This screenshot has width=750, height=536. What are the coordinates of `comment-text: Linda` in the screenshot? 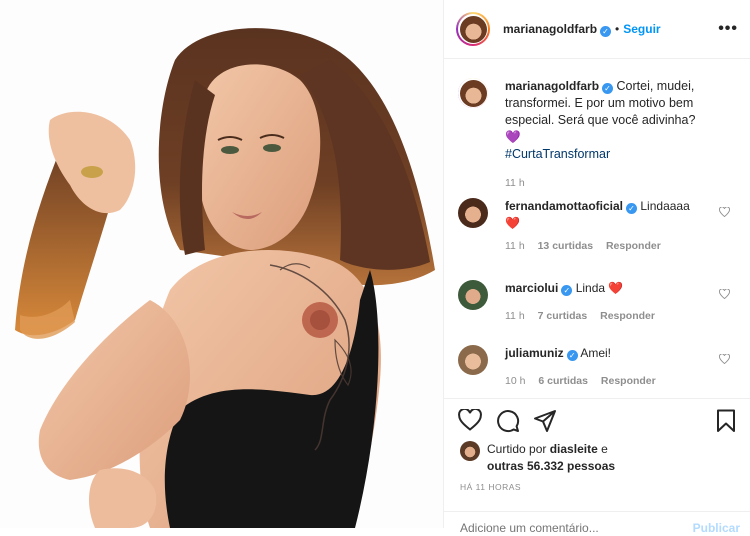 It's located at (590, 288).